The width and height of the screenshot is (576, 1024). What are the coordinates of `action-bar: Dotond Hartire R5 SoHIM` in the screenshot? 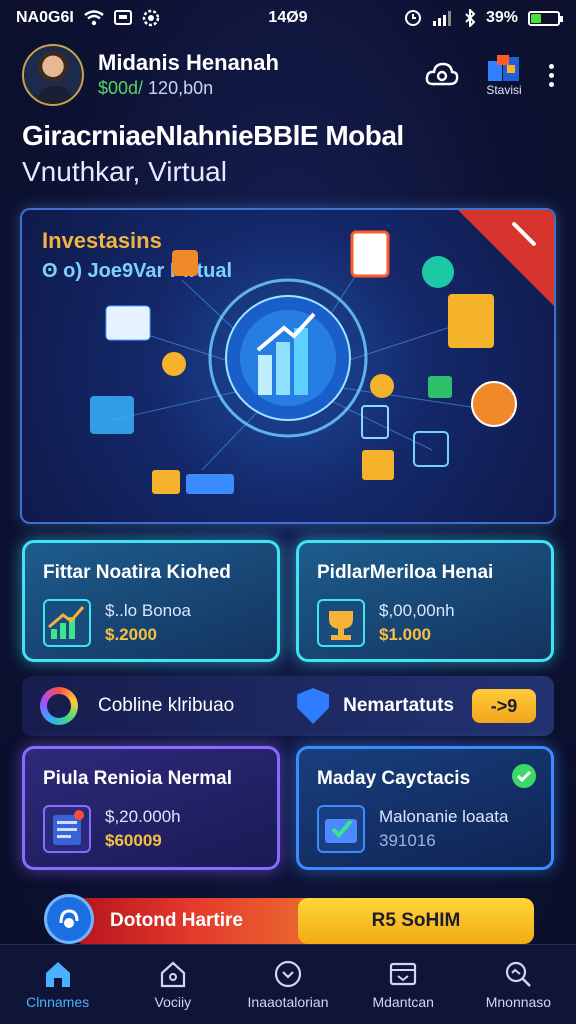 It's located at (289, 920).